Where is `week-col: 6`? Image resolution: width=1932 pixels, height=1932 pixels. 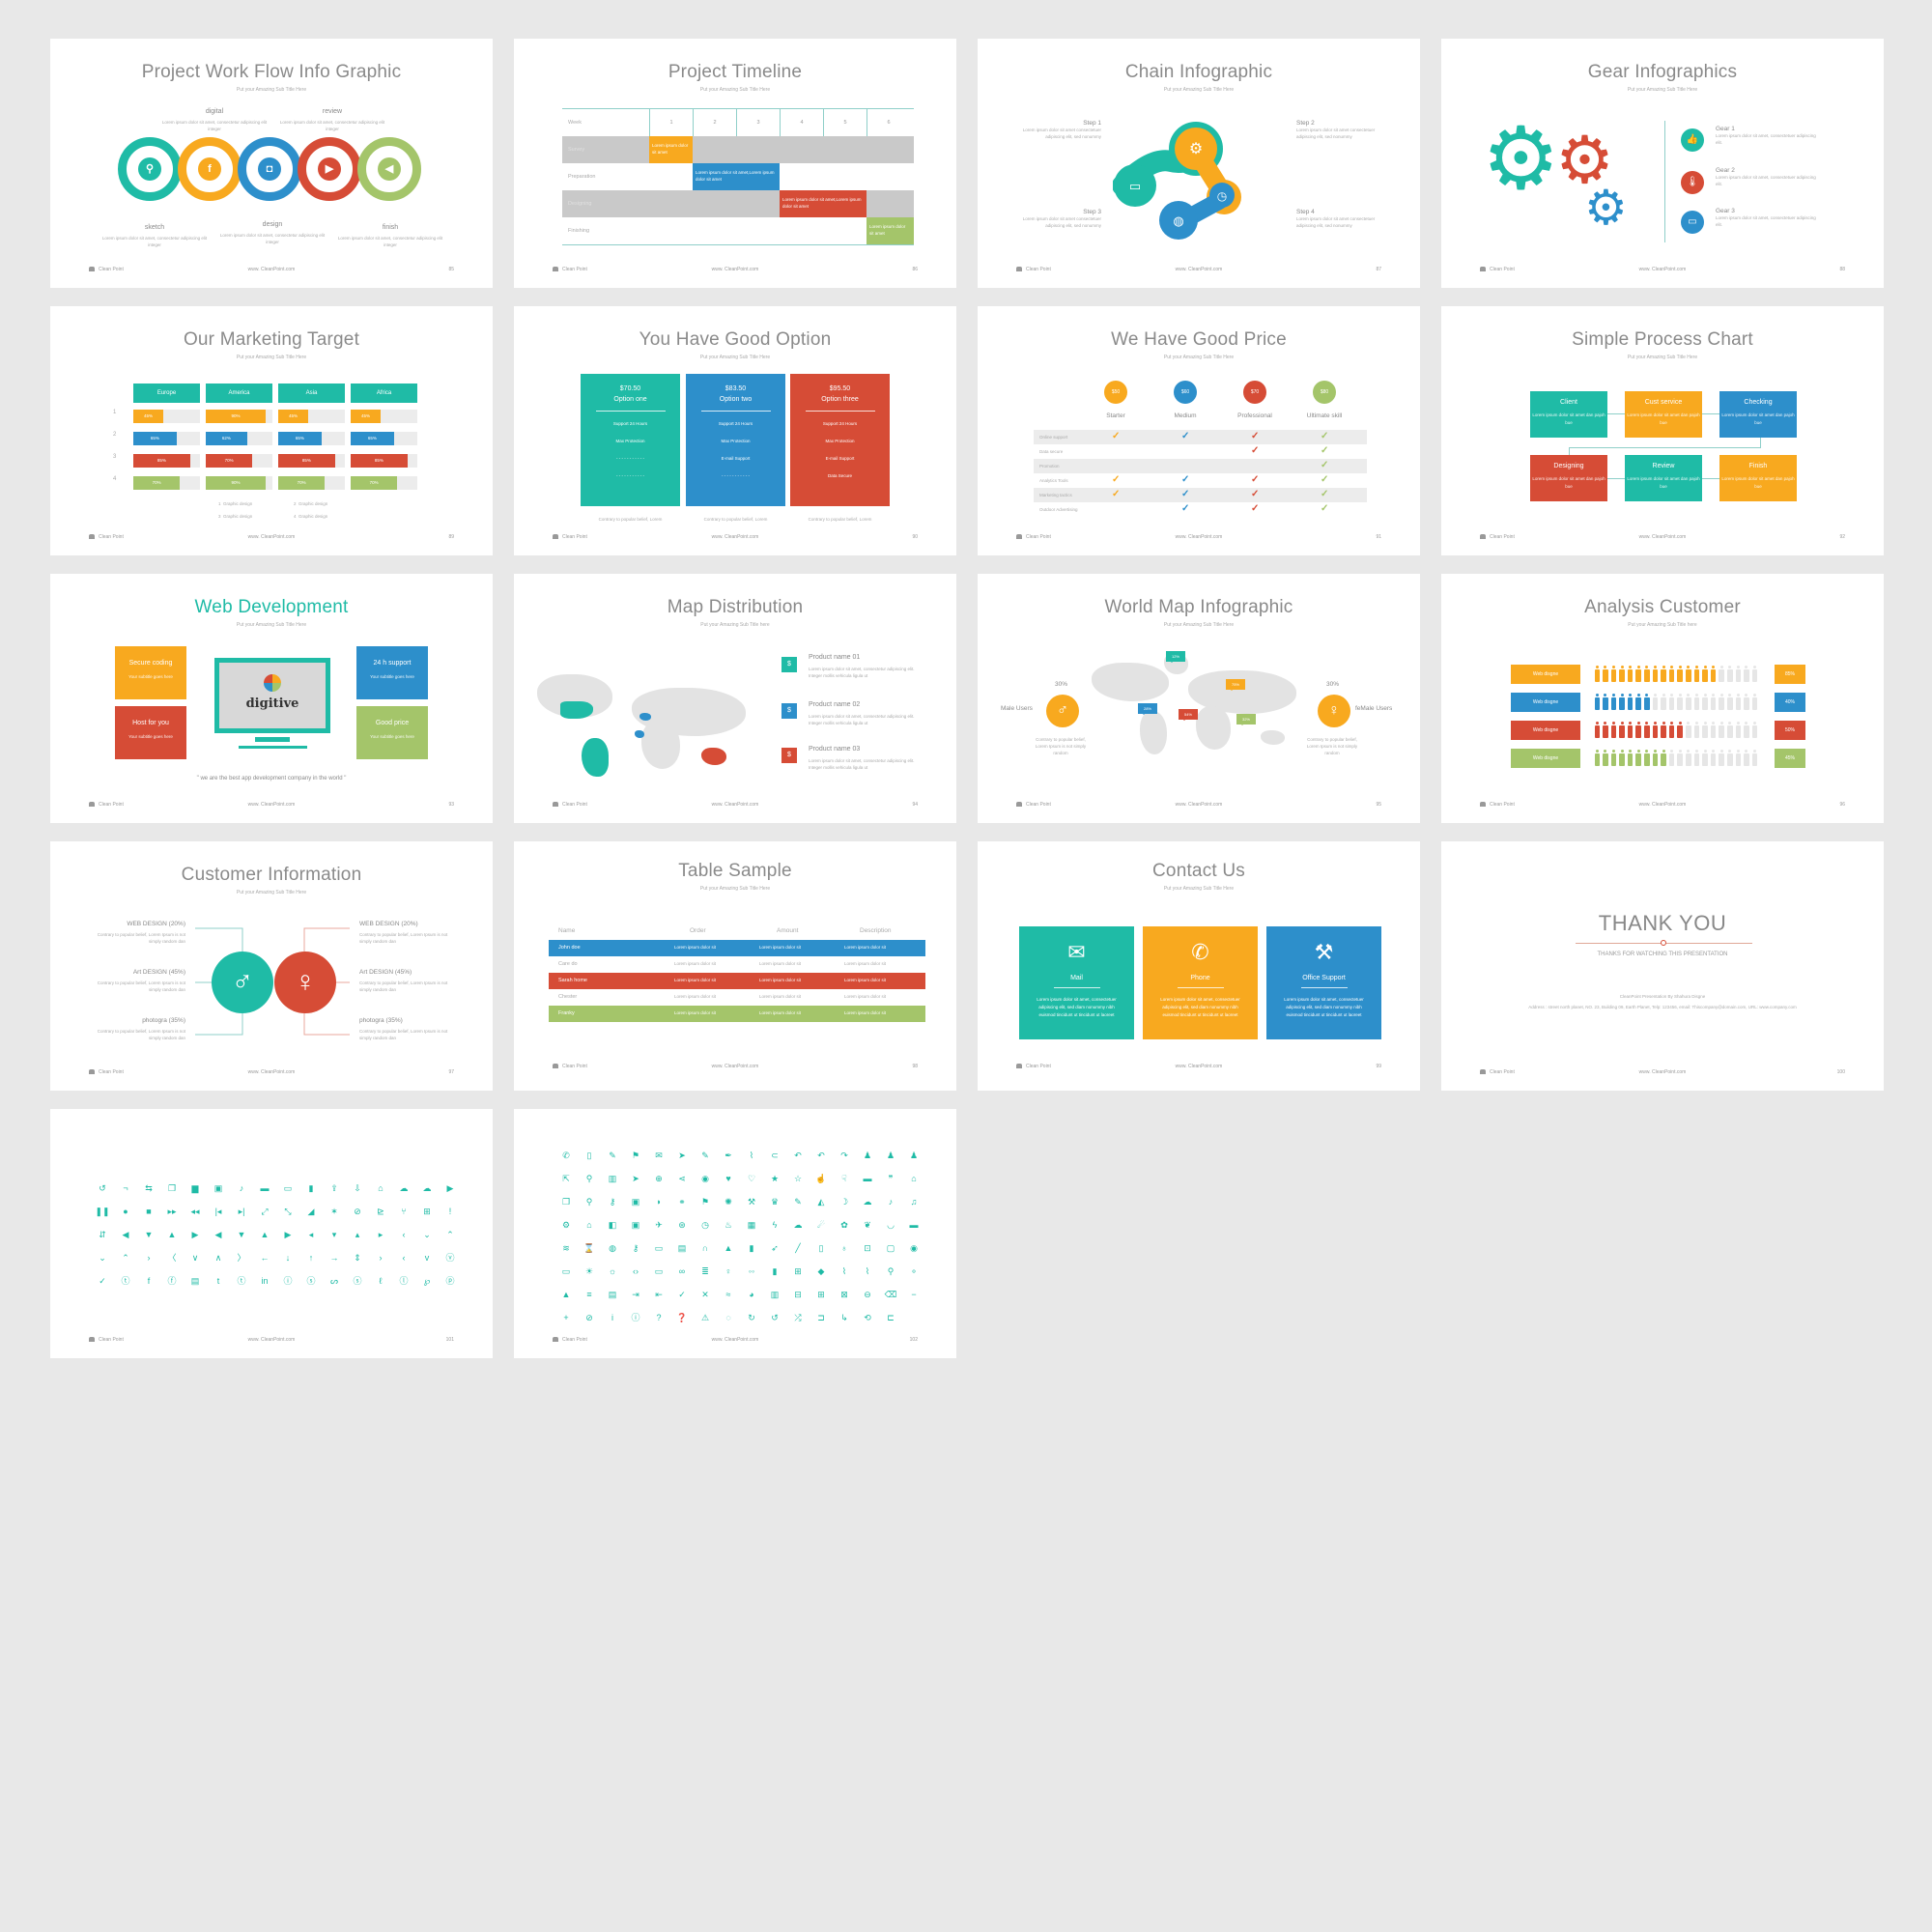 week-col: 6 is located at coordinates (888, 122).